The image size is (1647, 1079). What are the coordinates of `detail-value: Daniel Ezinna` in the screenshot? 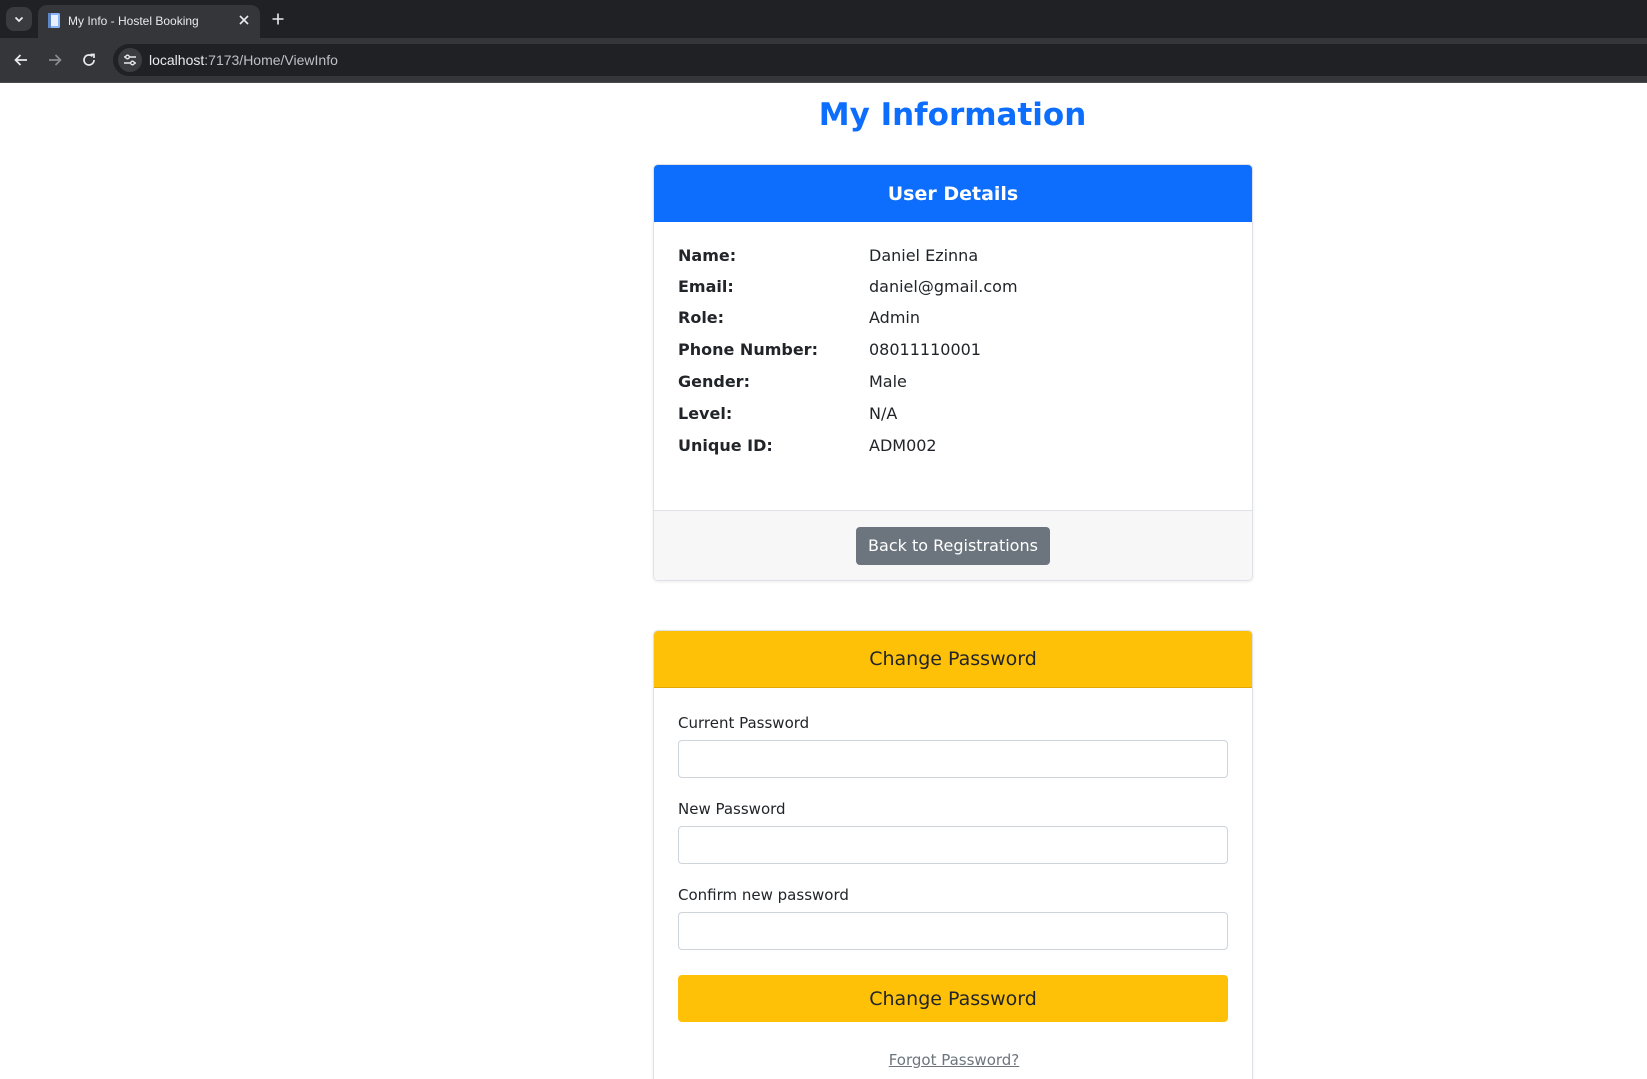 It's located at (924, 255).